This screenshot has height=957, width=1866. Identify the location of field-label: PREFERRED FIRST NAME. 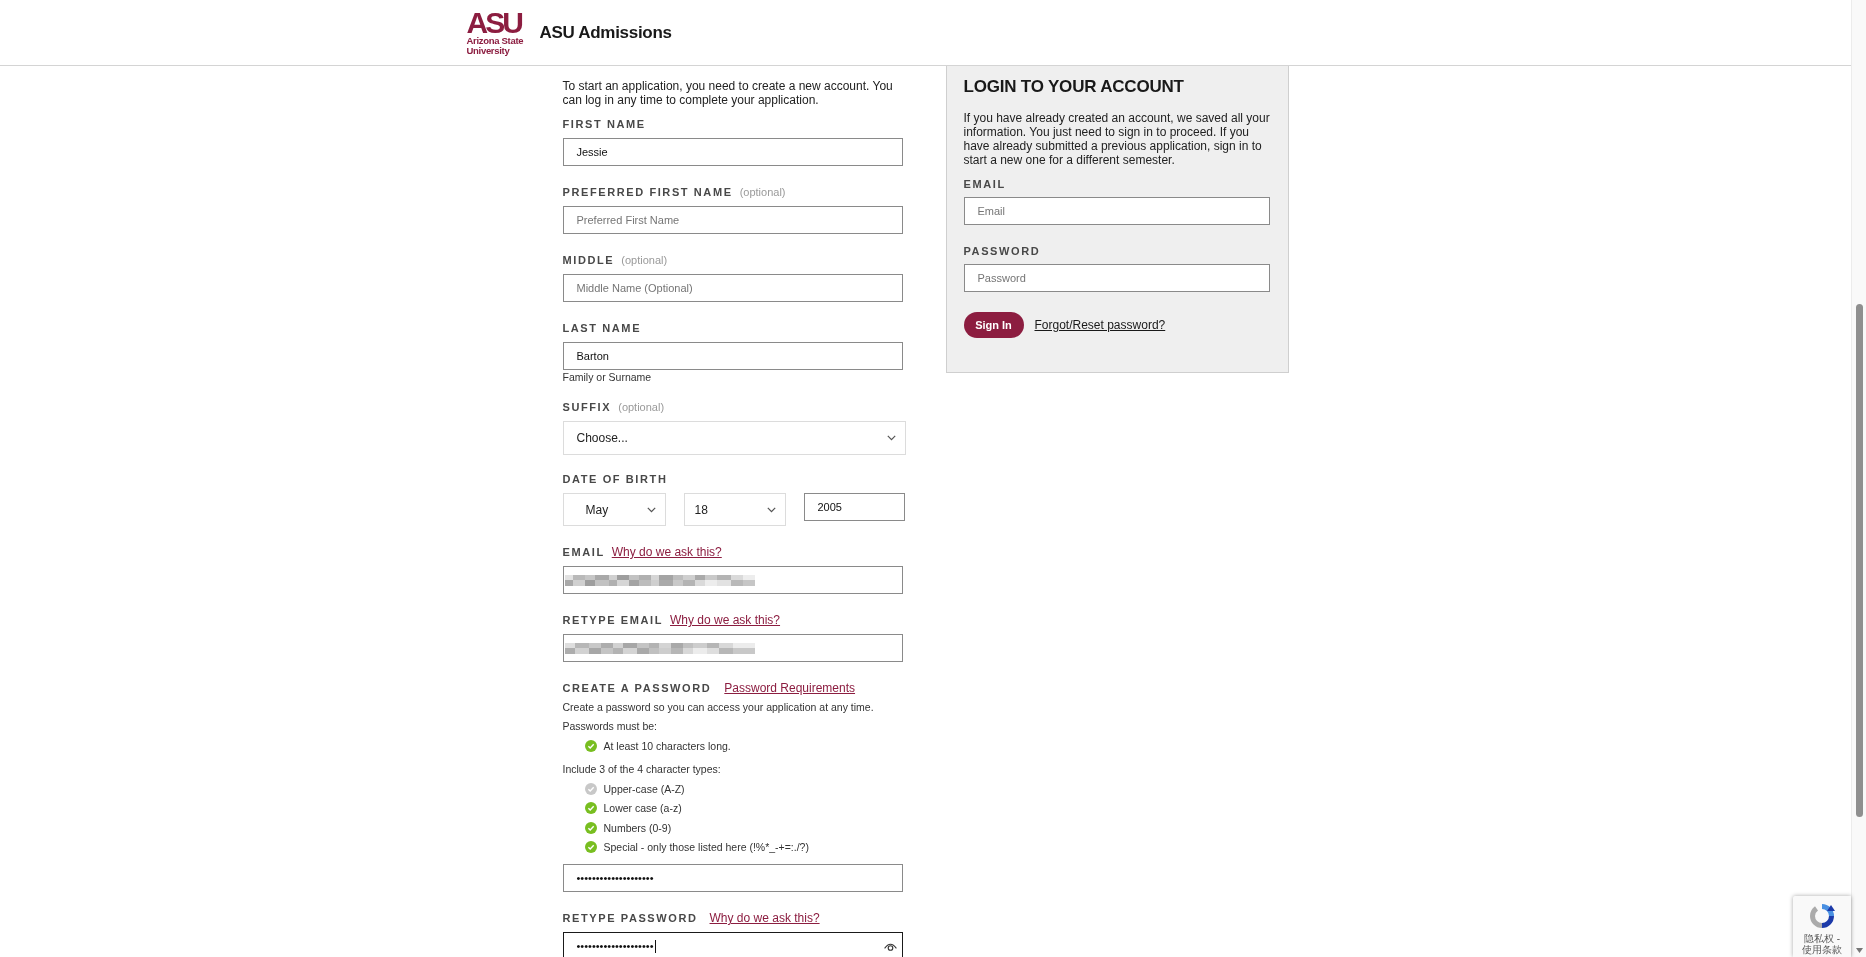
(647, 192).